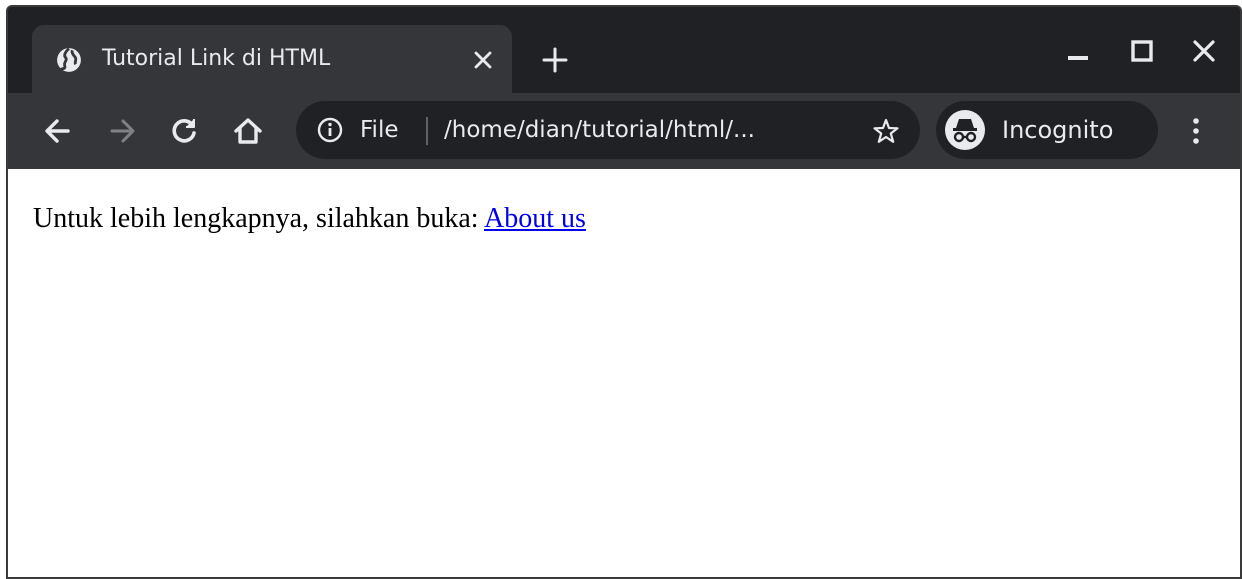 The height and width of the screenshot is (579, 1242). I want to click on scheme-label: File, so click(379, 130).